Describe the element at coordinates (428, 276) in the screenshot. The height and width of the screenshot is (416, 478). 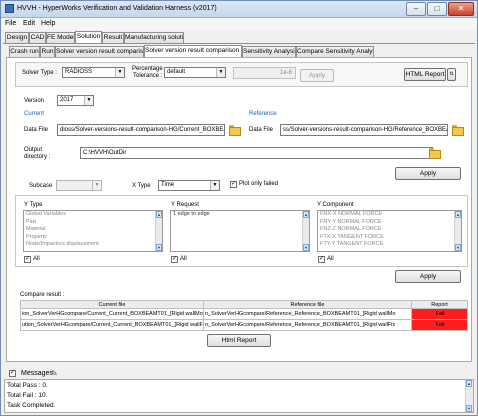
I see `apply-y-button: Apply` at that location.